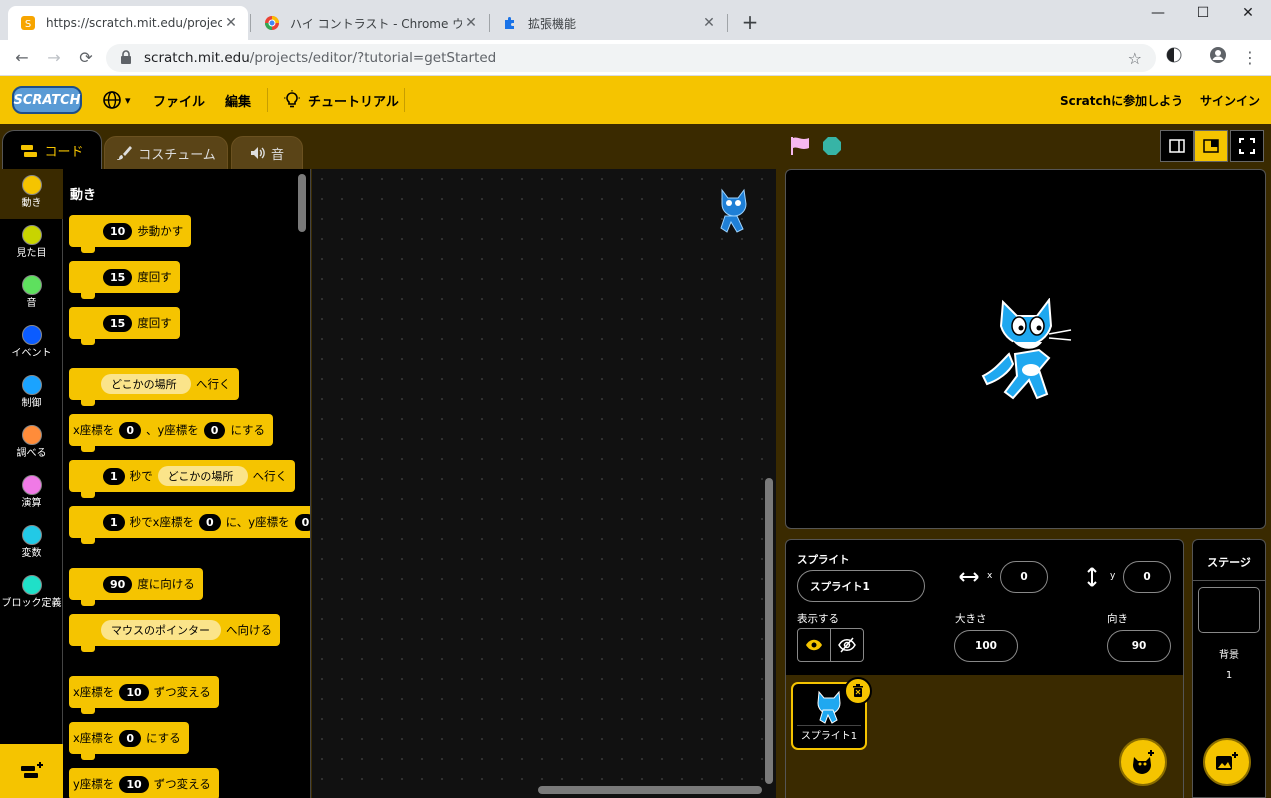 This screenshot has height=798, width=1271. What do you see at coordinates (31, 771) in the screenshot?
I see `add-extension-button` at bounding box center [31, 771].